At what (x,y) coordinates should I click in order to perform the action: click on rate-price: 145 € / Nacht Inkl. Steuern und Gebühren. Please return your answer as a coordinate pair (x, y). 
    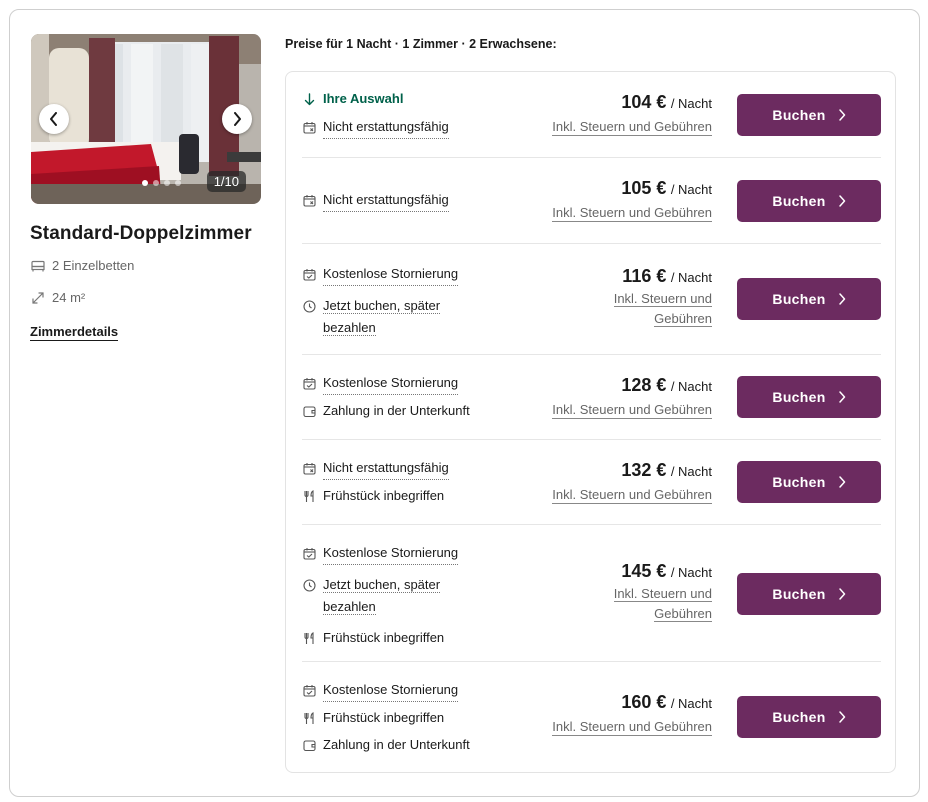
    Looking at the image, I should click on (652, 592).